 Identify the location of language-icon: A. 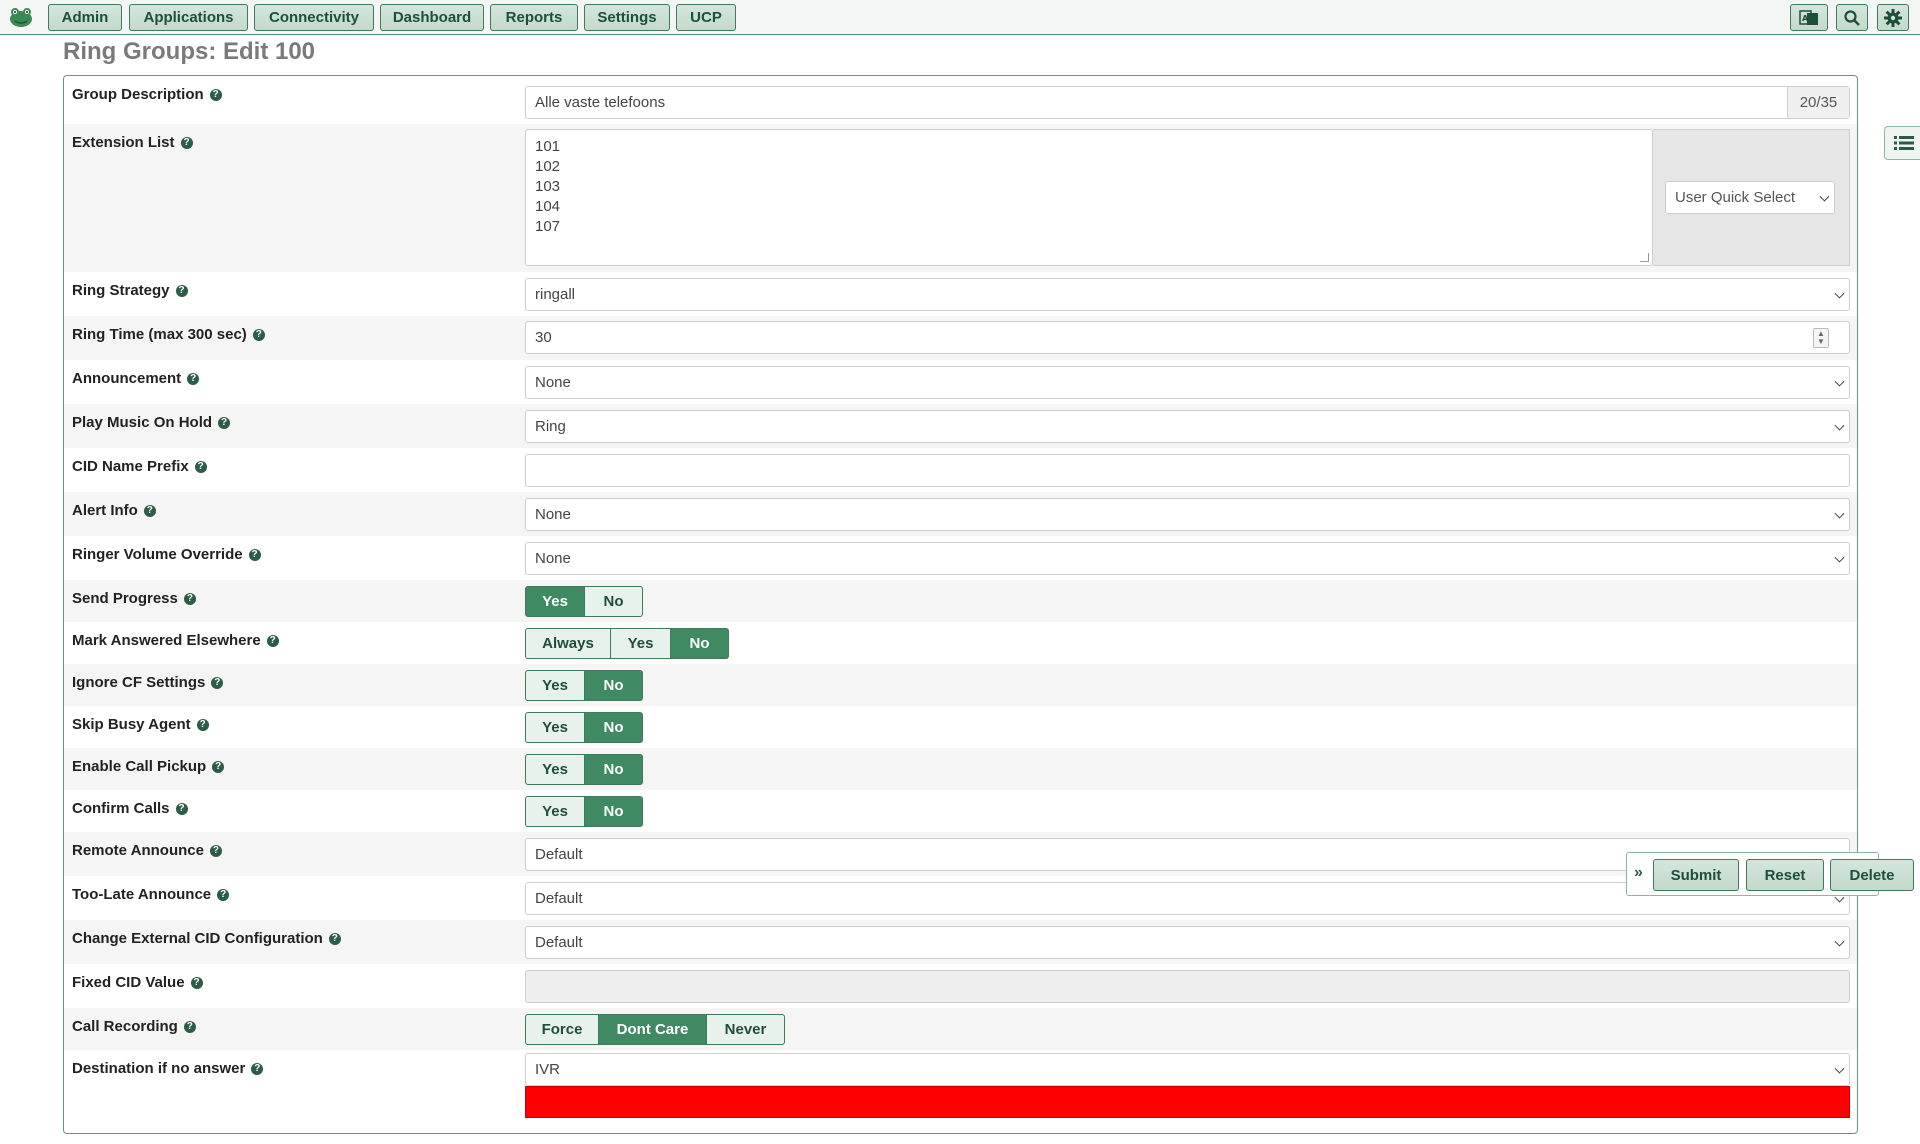
(1808, 17).